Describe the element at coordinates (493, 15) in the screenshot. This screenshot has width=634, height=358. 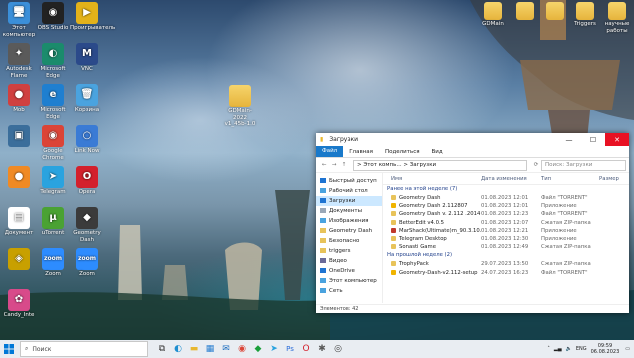
I see `desktop-folder: GDMain` at that location.